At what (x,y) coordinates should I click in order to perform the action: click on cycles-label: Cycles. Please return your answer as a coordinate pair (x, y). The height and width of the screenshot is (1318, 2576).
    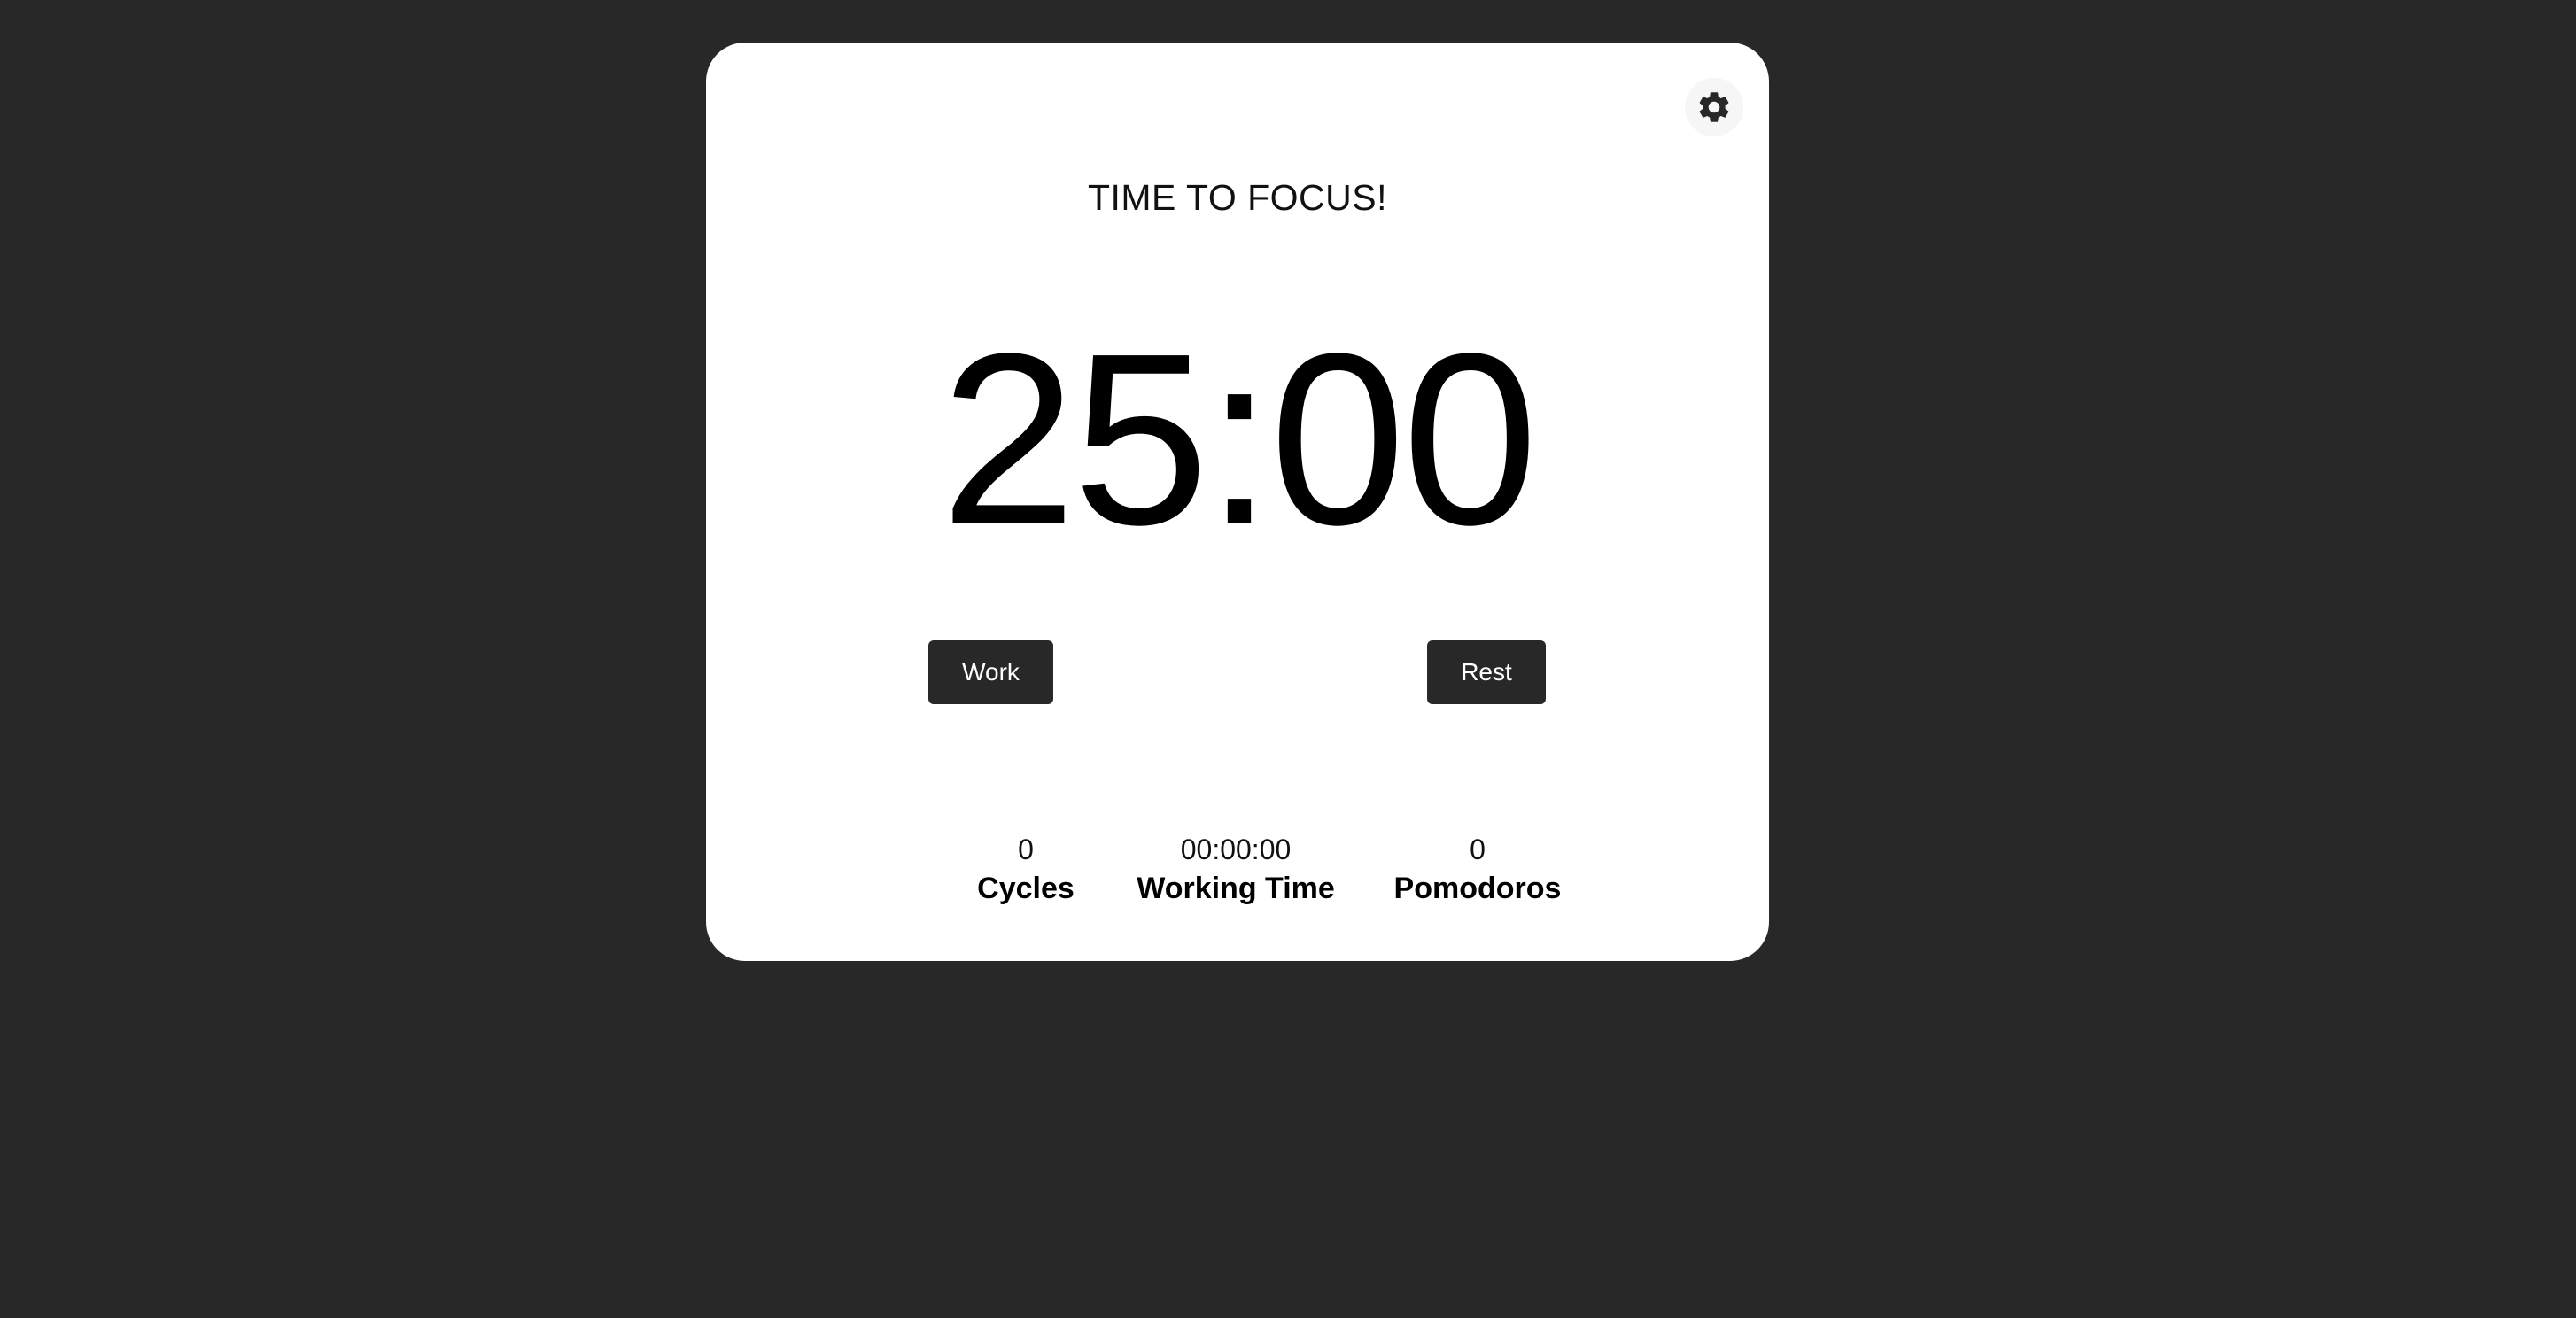
    Looking at the image, I should click on (1026, 889).